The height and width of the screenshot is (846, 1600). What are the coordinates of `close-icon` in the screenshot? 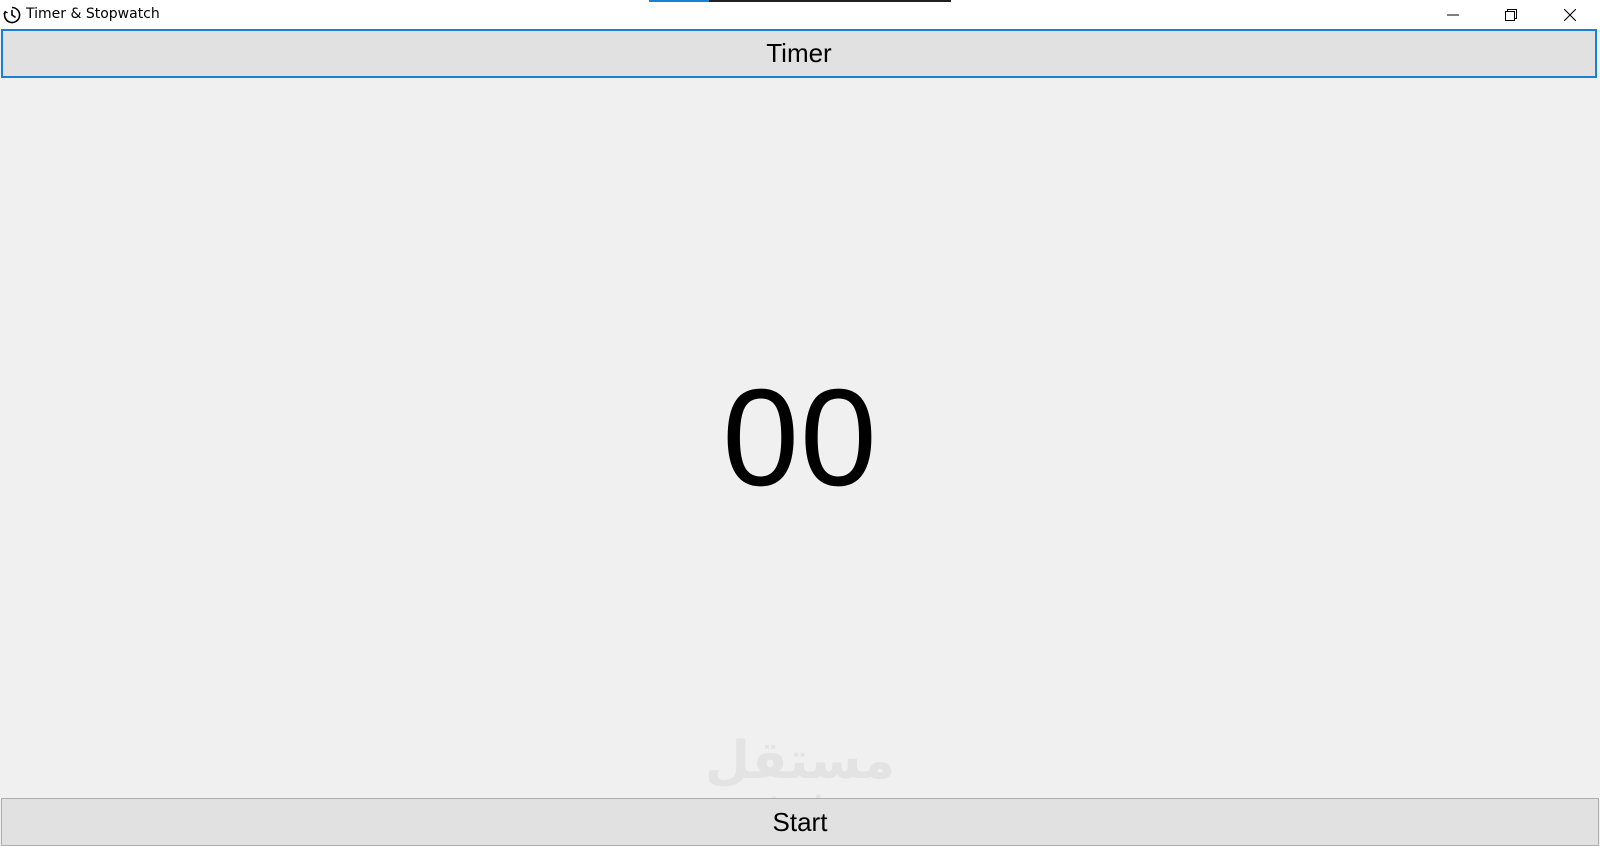 It's located at (1570, 14).